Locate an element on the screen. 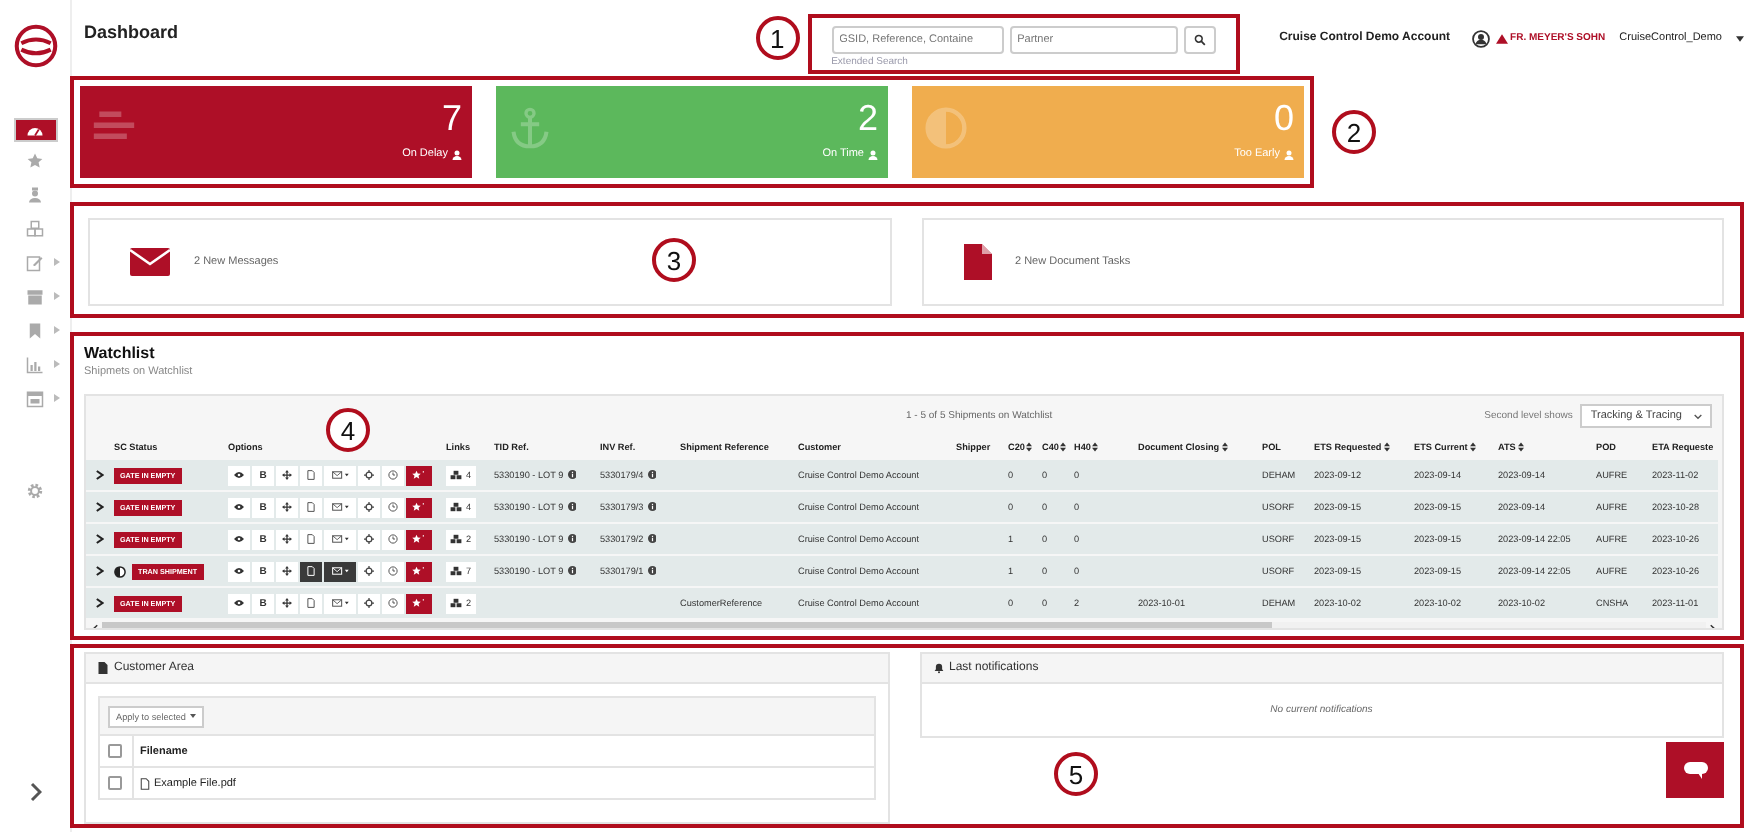 The image size is (1748, 832). bust-icon is located at coordinates (35, 195).